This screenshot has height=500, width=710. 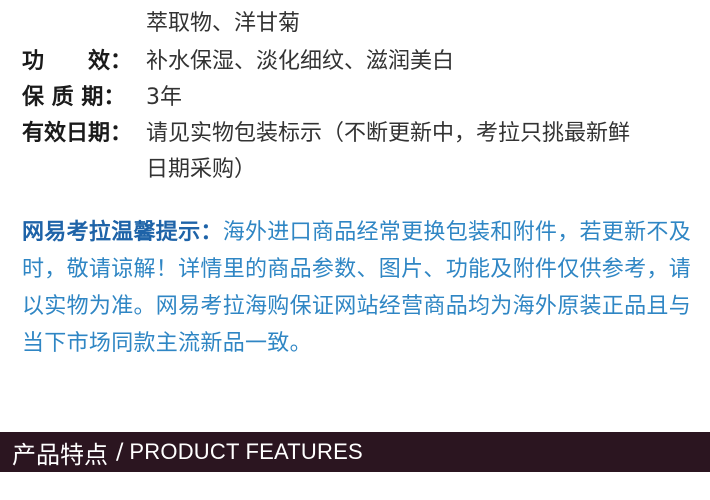 I want to click on clipped-previous-line, so click(x=355, y=3).